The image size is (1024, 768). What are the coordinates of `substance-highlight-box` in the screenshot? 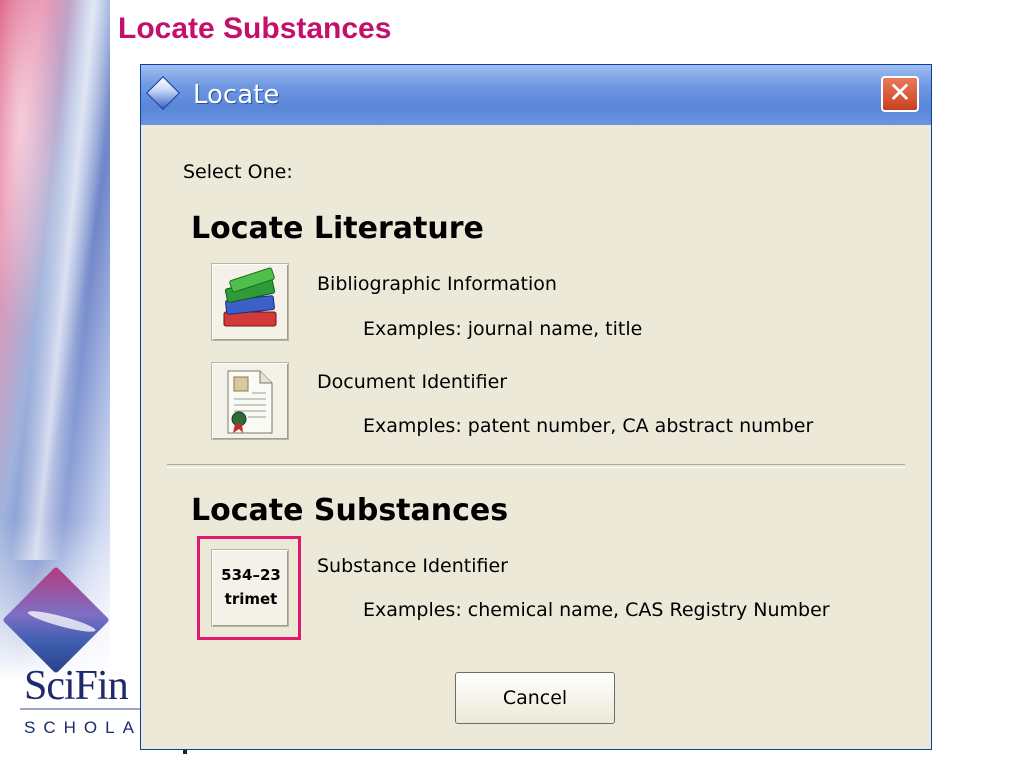 It's located at (249, 588).